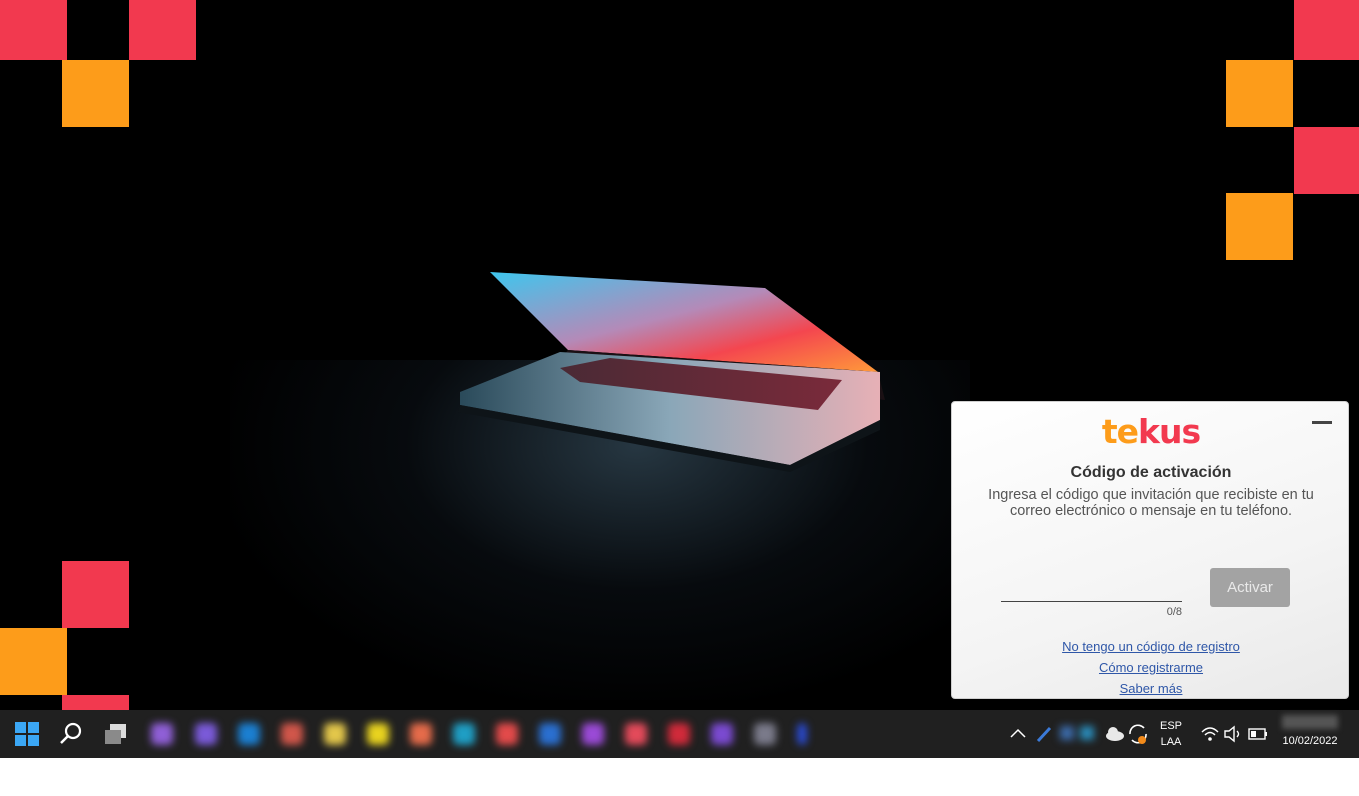 The height and width of the screenshot is (796, 1359). What do you see at coordinates (1151, 472) in the screenshot?
I see `dialog-title: Código de activación` at bounding box center [1151, 472].